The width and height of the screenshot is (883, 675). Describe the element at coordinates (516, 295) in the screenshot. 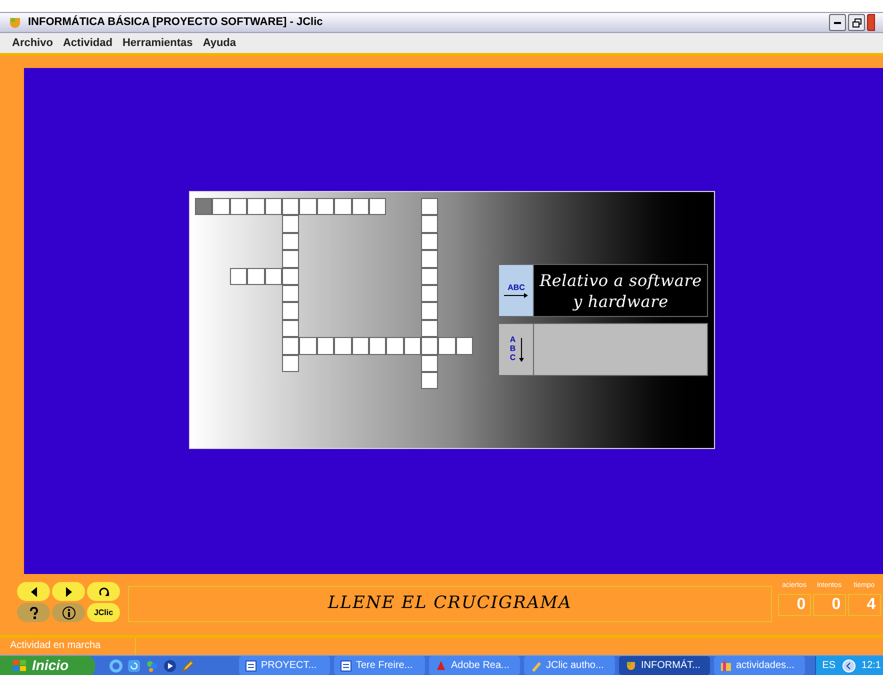

I see `right-arrow-icon` at that location.